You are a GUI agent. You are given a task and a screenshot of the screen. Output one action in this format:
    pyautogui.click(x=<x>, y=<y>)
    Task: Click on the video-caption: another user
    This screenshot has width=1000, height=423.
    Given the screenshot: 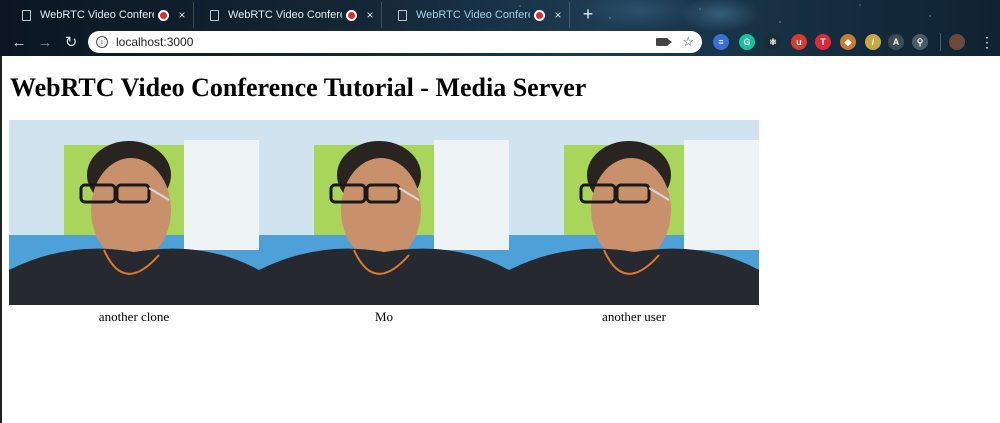 What is the action you would take?
    pyautogui.click(x=634, y=316)
    